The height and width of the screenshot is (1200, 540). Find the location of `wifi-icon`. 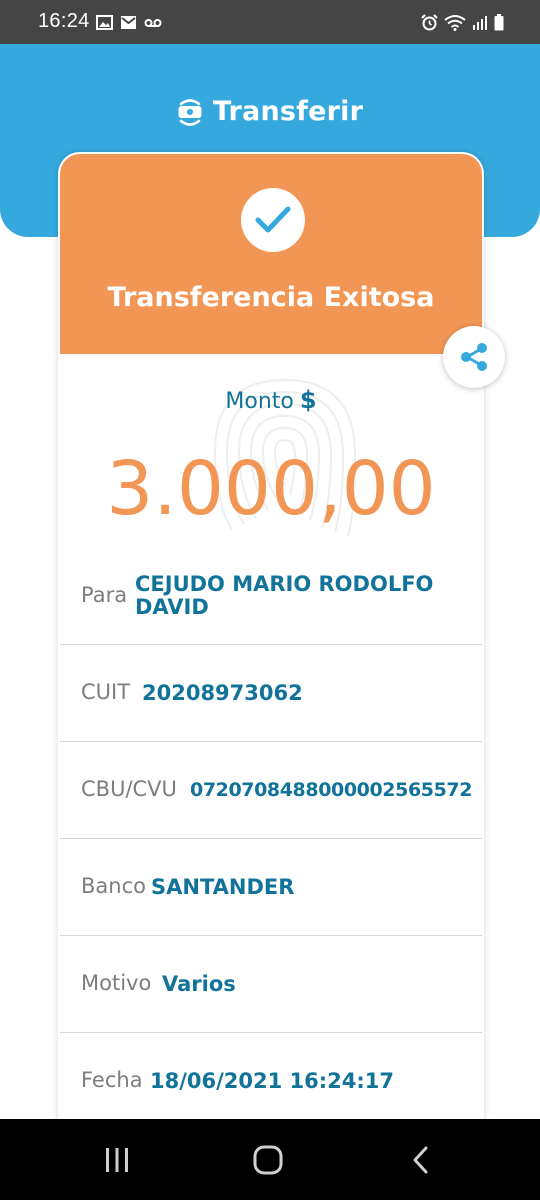

wifi-icon is located at coordinates (455, 23).